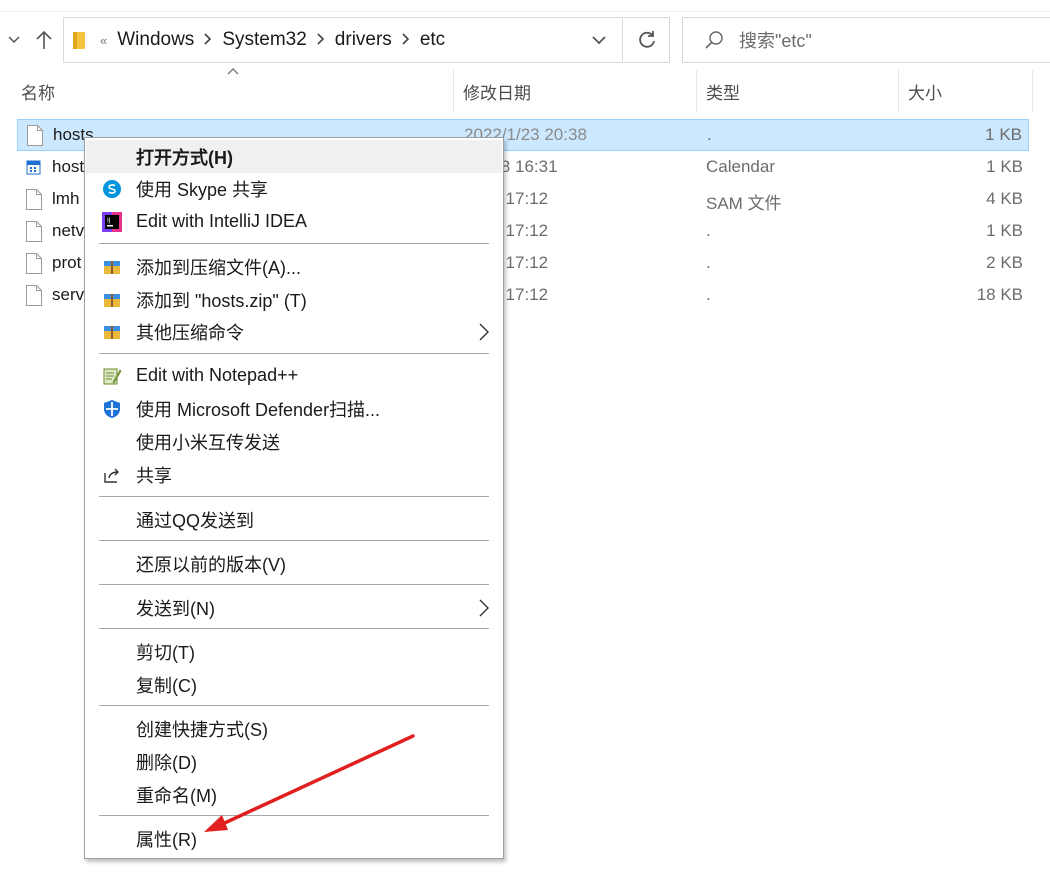 This screenshot has height=885, width=1050. Describe the element at coordinates (294, 441) in the screenshot. I see `menu-item-xiaomi-send: 使用小米互传发送` at that location.